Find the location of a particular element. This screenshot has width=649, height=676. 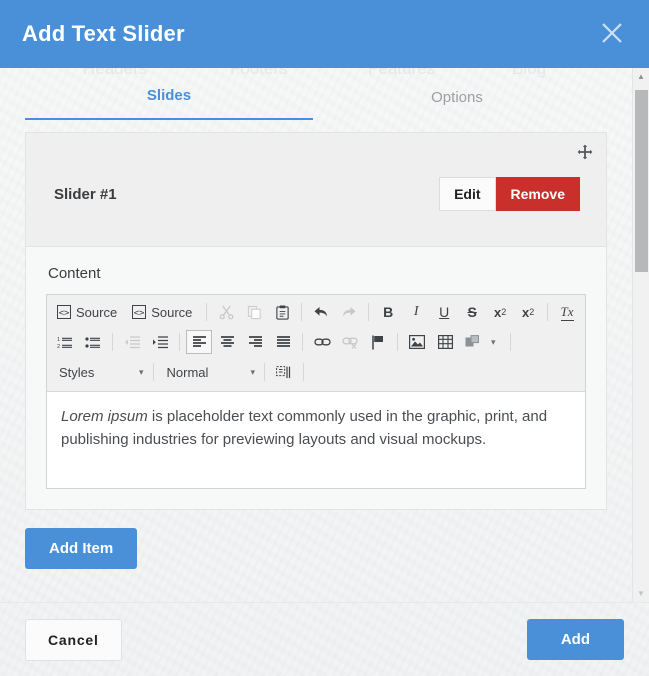

modal-tabs: Slides Options is located at coordinates (316, 94).